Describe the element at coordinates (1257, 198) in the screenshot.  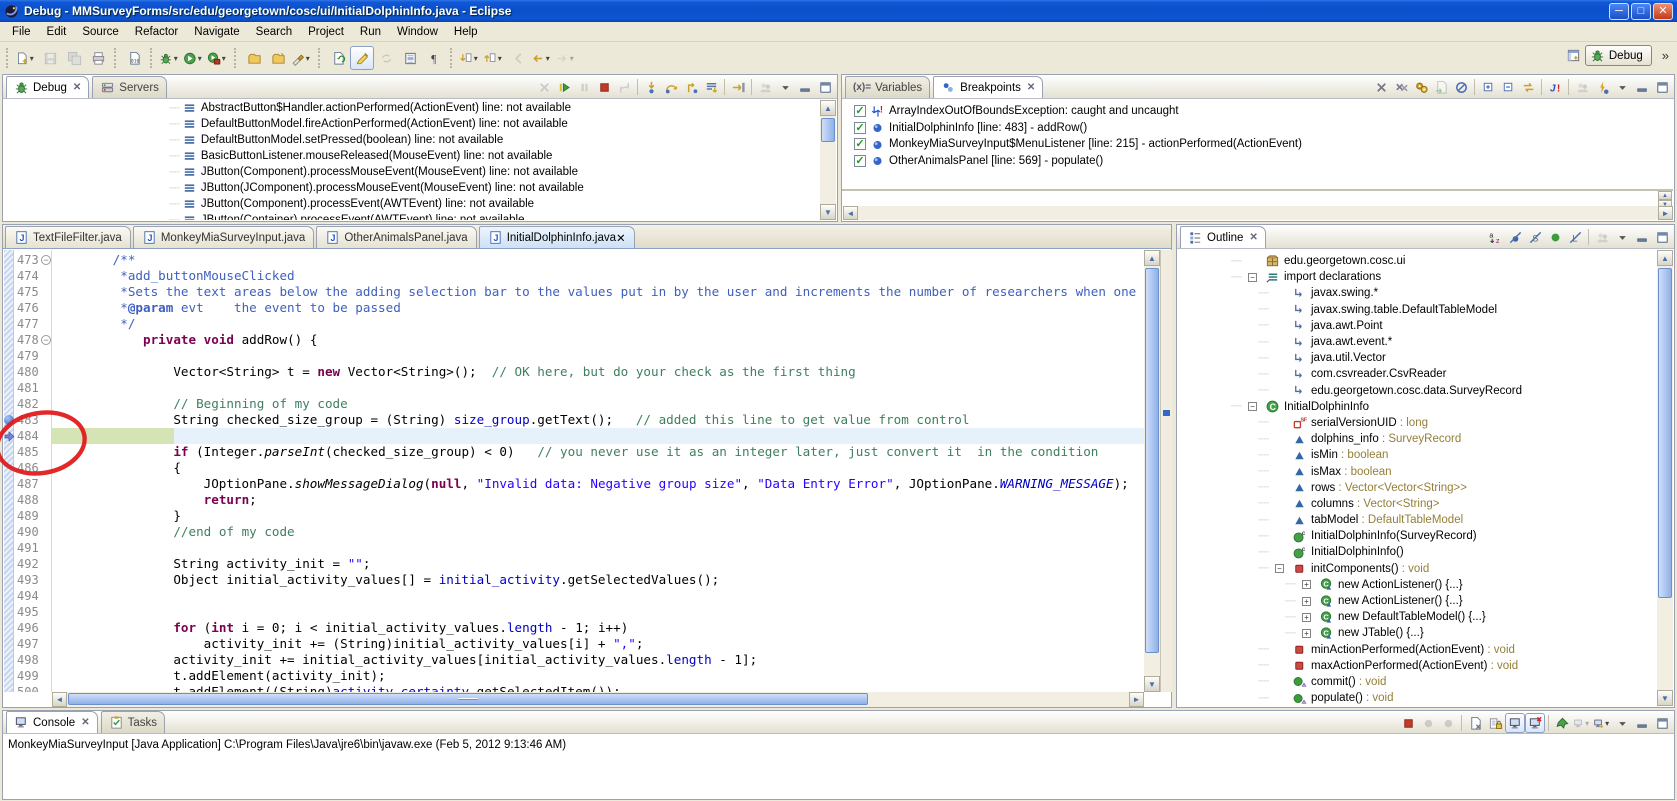
I see `breakpoint-detail-pane` at that location.